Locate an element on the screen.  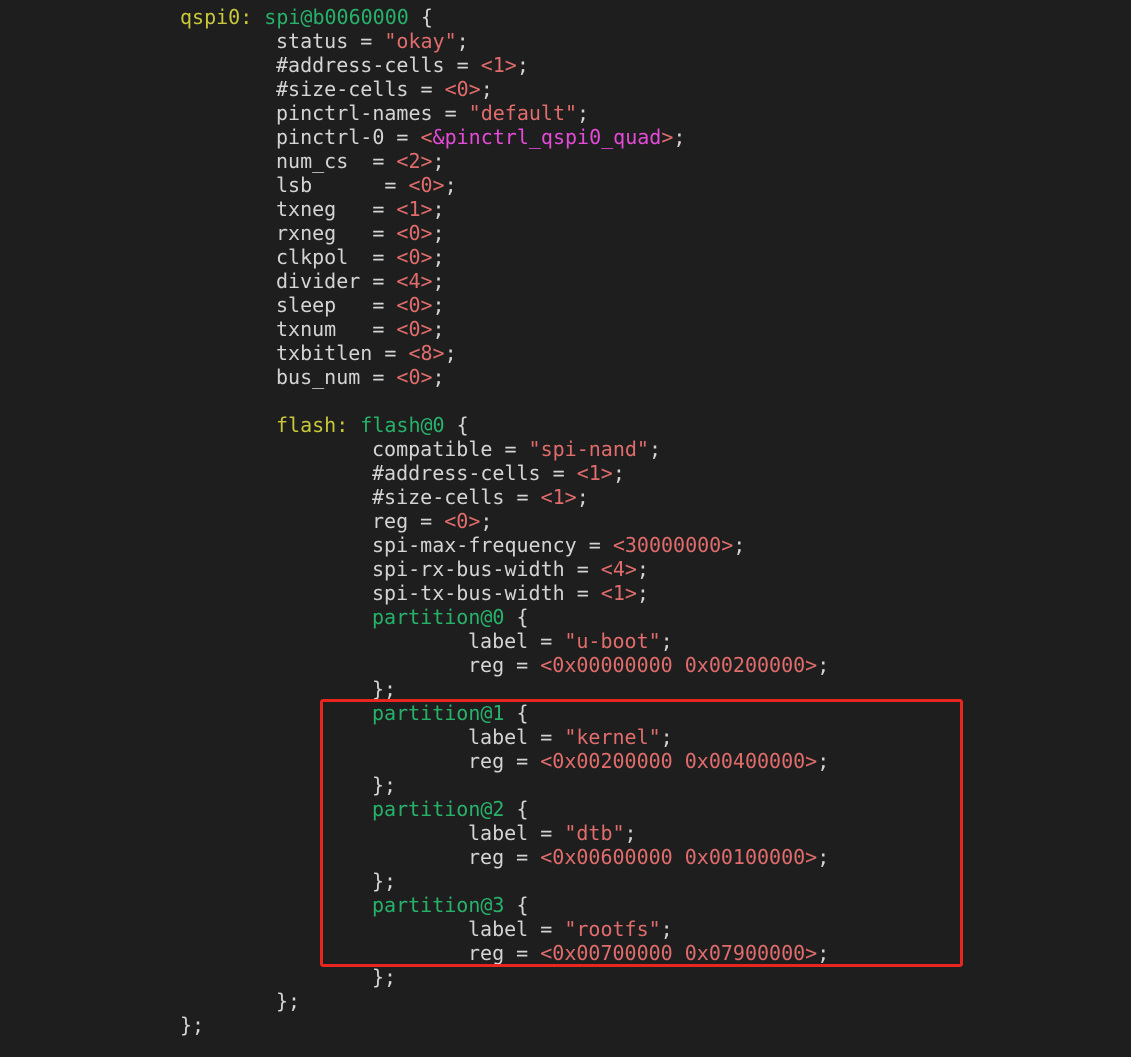
code-token-node: partition@1 is located at coordinates (438, 713).